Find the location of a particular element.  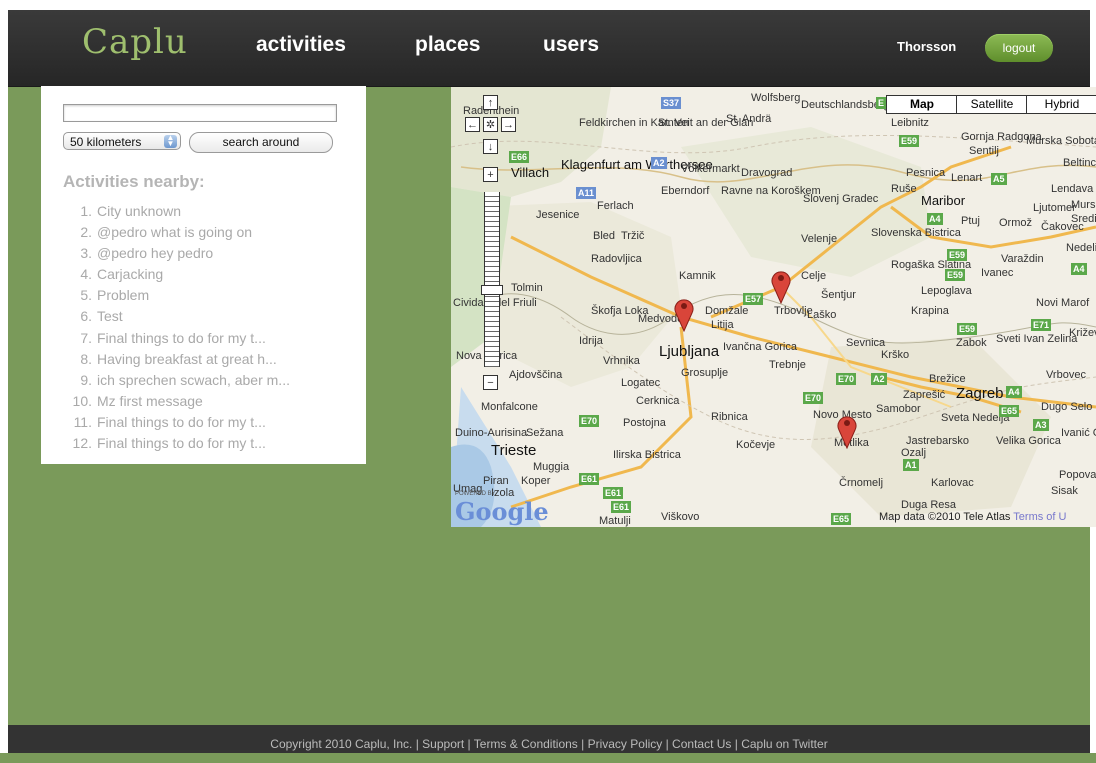

map-label: Lendava is located at coordinates (1072, 189).